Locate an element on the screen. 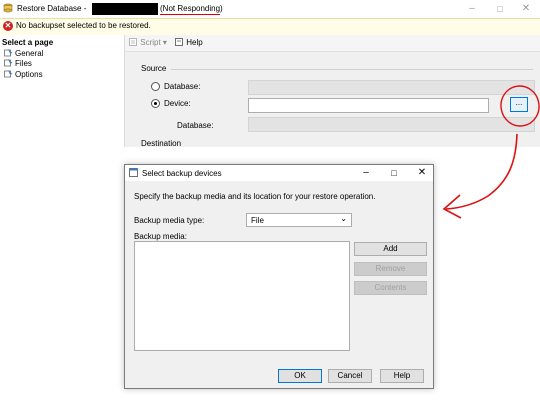 The image size is (540, 400). help-label: Help is located at coordinates (194, 42).